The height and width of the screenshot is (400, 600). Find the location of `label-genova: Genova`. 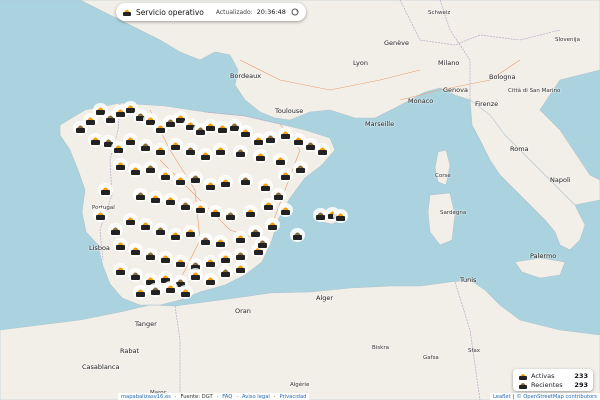

label-genova: Genova is located at coordinates (455, 90).